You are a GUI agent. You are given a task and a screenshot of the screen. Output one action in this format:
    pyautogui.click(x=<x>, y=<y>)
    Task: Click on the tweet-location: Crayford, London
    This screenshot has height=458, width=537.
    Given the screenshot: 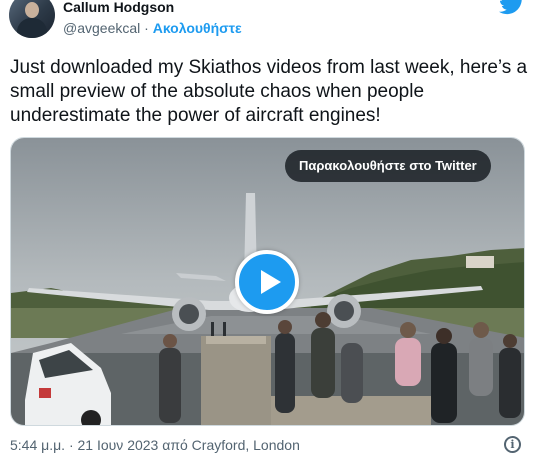 What is the action you would take?
    pyautogui.click(x=246, y=445)
    